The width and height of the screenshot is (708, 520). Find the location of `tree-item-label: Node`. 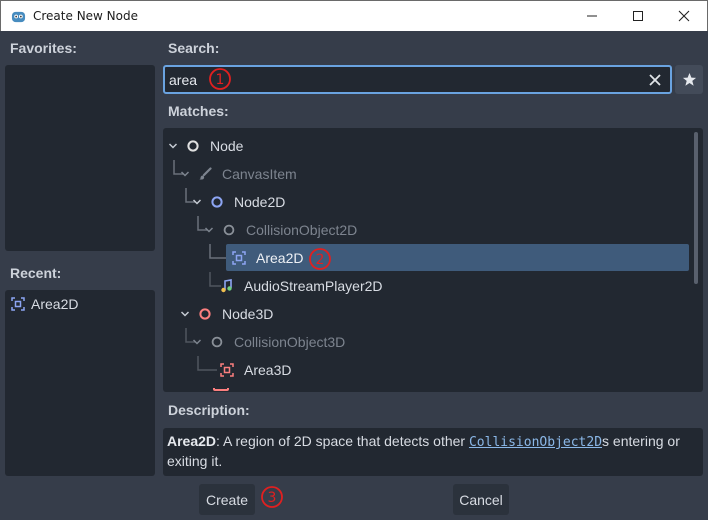

tree-item-label: Node is located at coordinates (227, 146).